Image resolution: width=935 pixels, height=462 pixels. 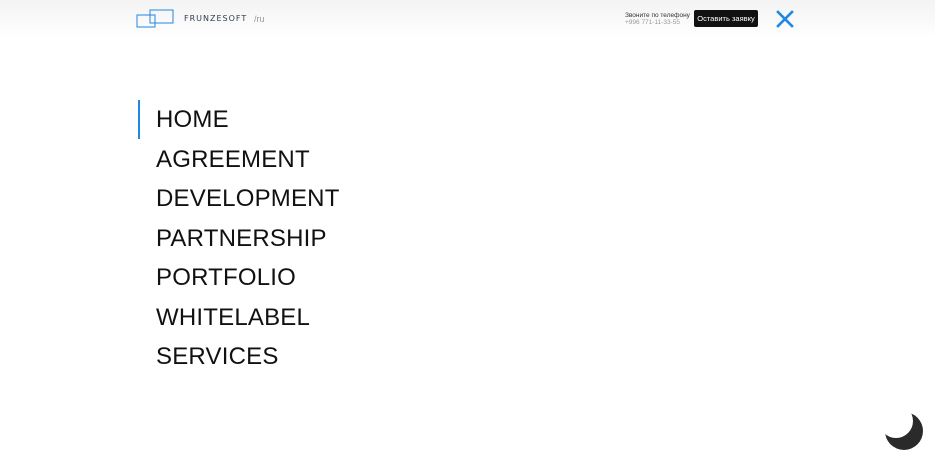 I want to click on logo-mark-icon, so click(x=155, y=18).